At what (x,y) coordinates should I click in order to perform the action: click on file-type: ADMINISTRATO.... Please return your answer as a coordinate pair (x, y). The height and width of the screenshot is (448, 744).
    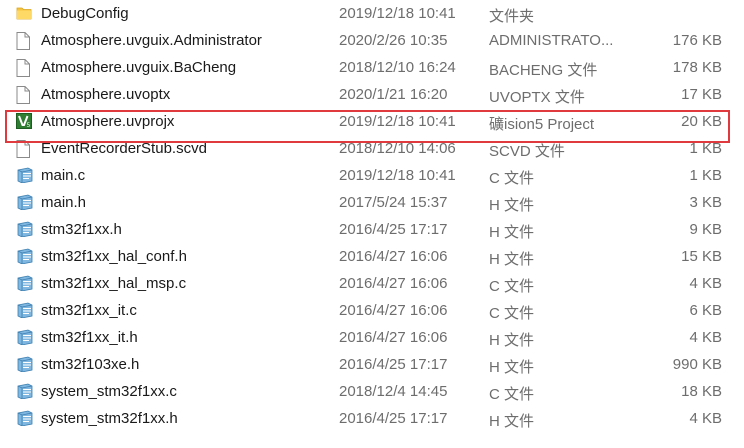
    Looking at the image, I should click on (551, 40).